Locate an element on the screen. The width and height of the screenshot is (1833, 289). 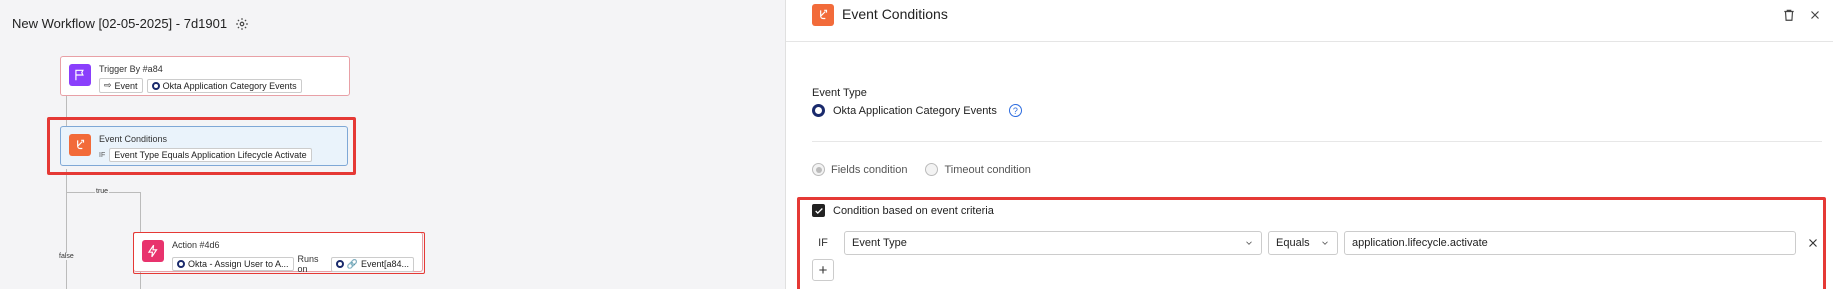
operator-select-value: Equals is located at coordinates (1293, 243).